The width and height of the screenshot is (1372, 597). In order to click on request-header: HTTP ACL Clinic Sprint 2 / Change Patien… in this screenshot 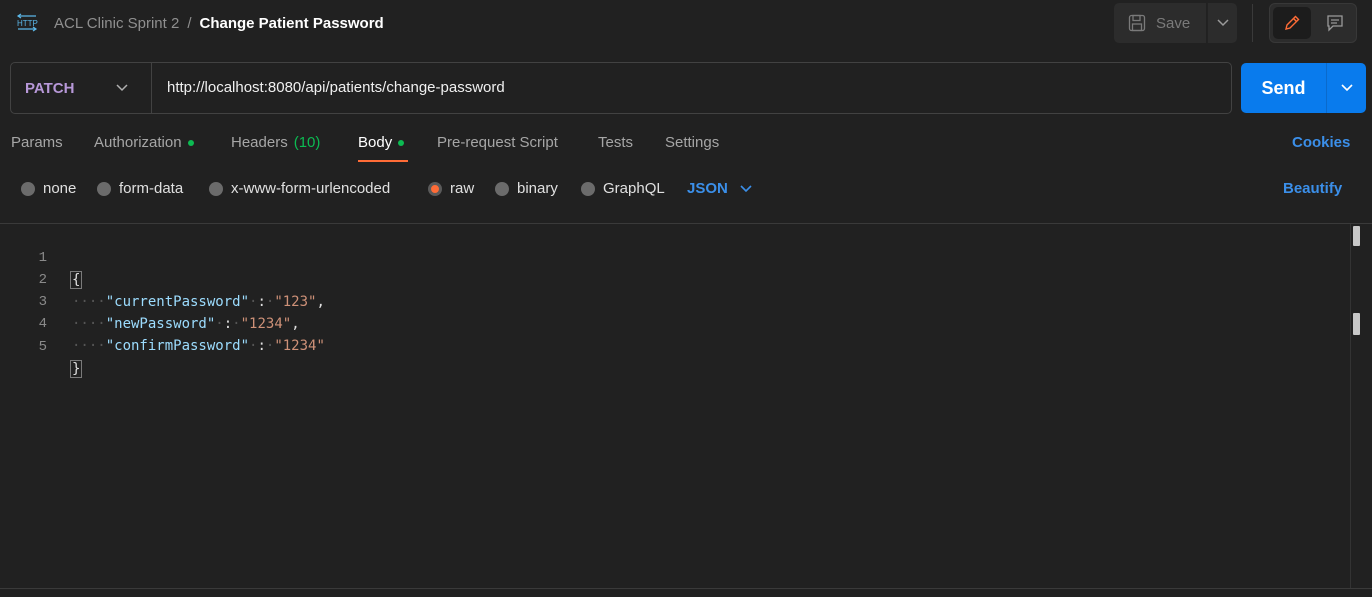, I will do `click(686, 24)`.